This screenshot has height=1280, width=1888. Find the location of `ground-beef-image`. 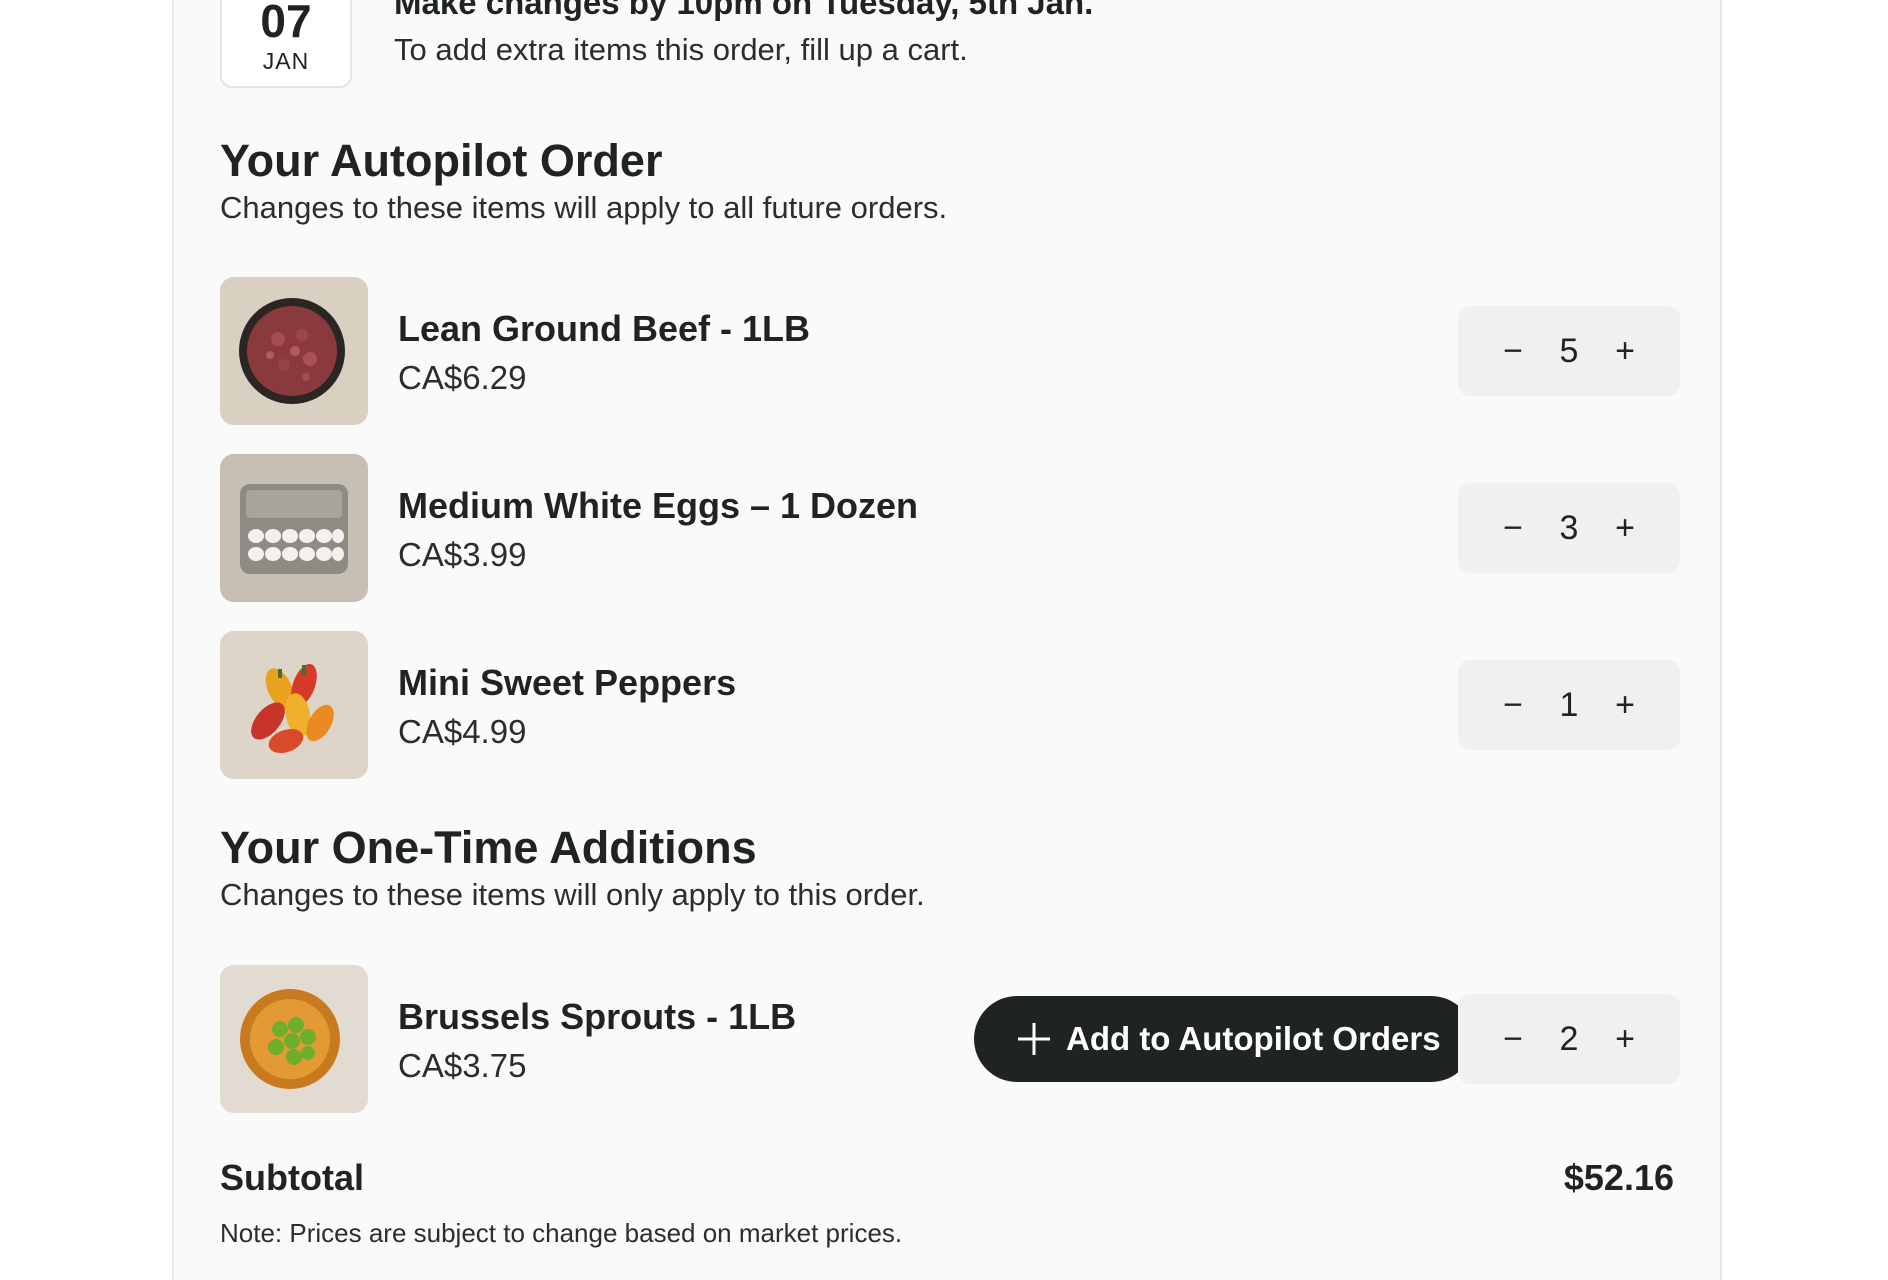

ground-beef-image is located at coordinates (294, 351).